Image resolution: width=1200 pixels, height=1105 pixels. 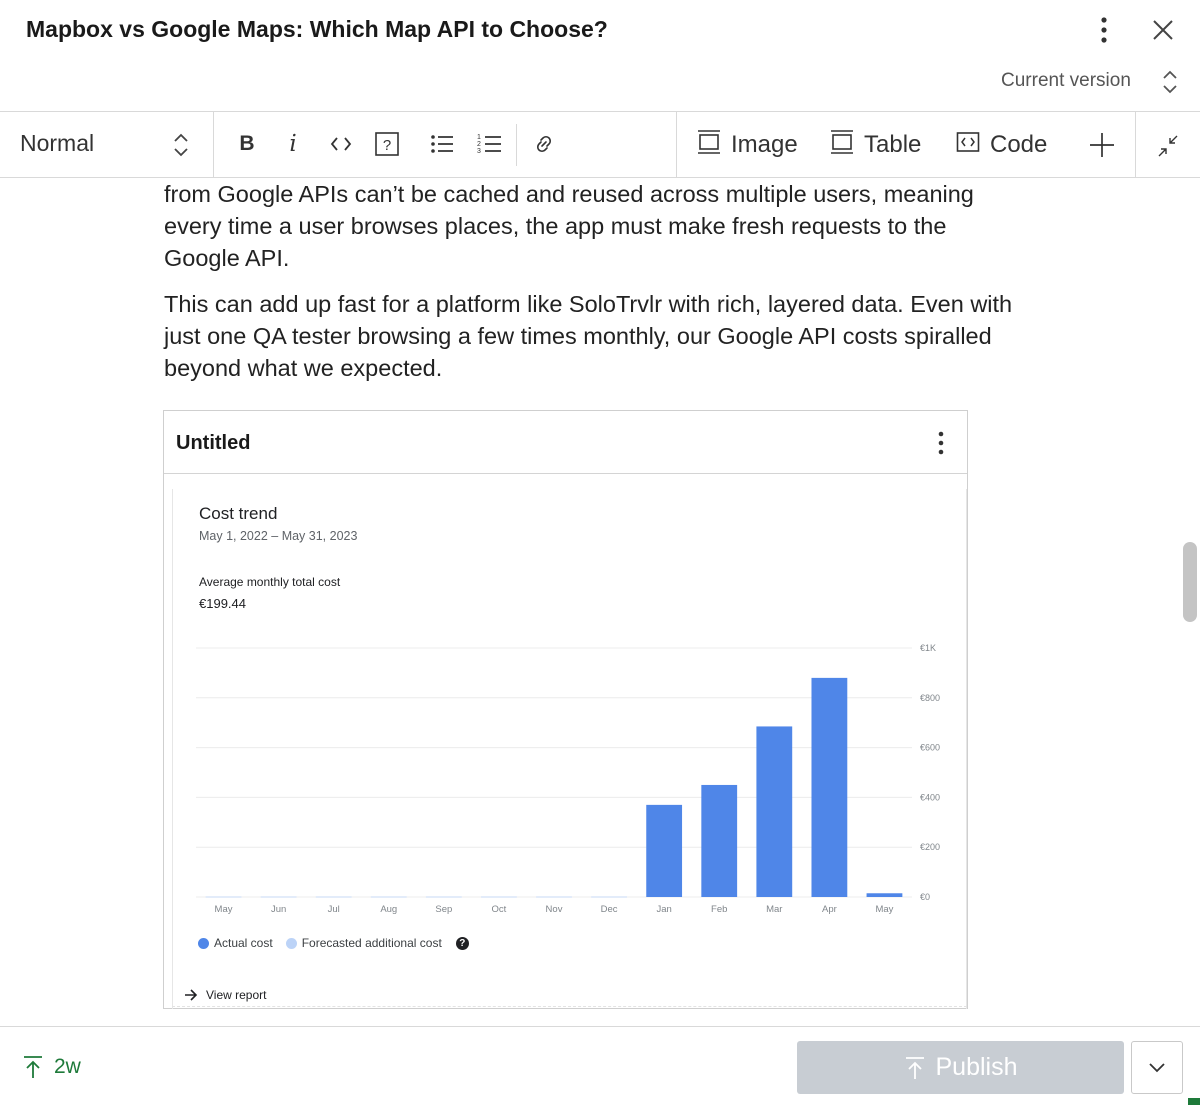 What do you see at coordinates (107, 144) in the screenshot?
I see `paragraph-style-select: Normal` at bounding box center [107, 144].